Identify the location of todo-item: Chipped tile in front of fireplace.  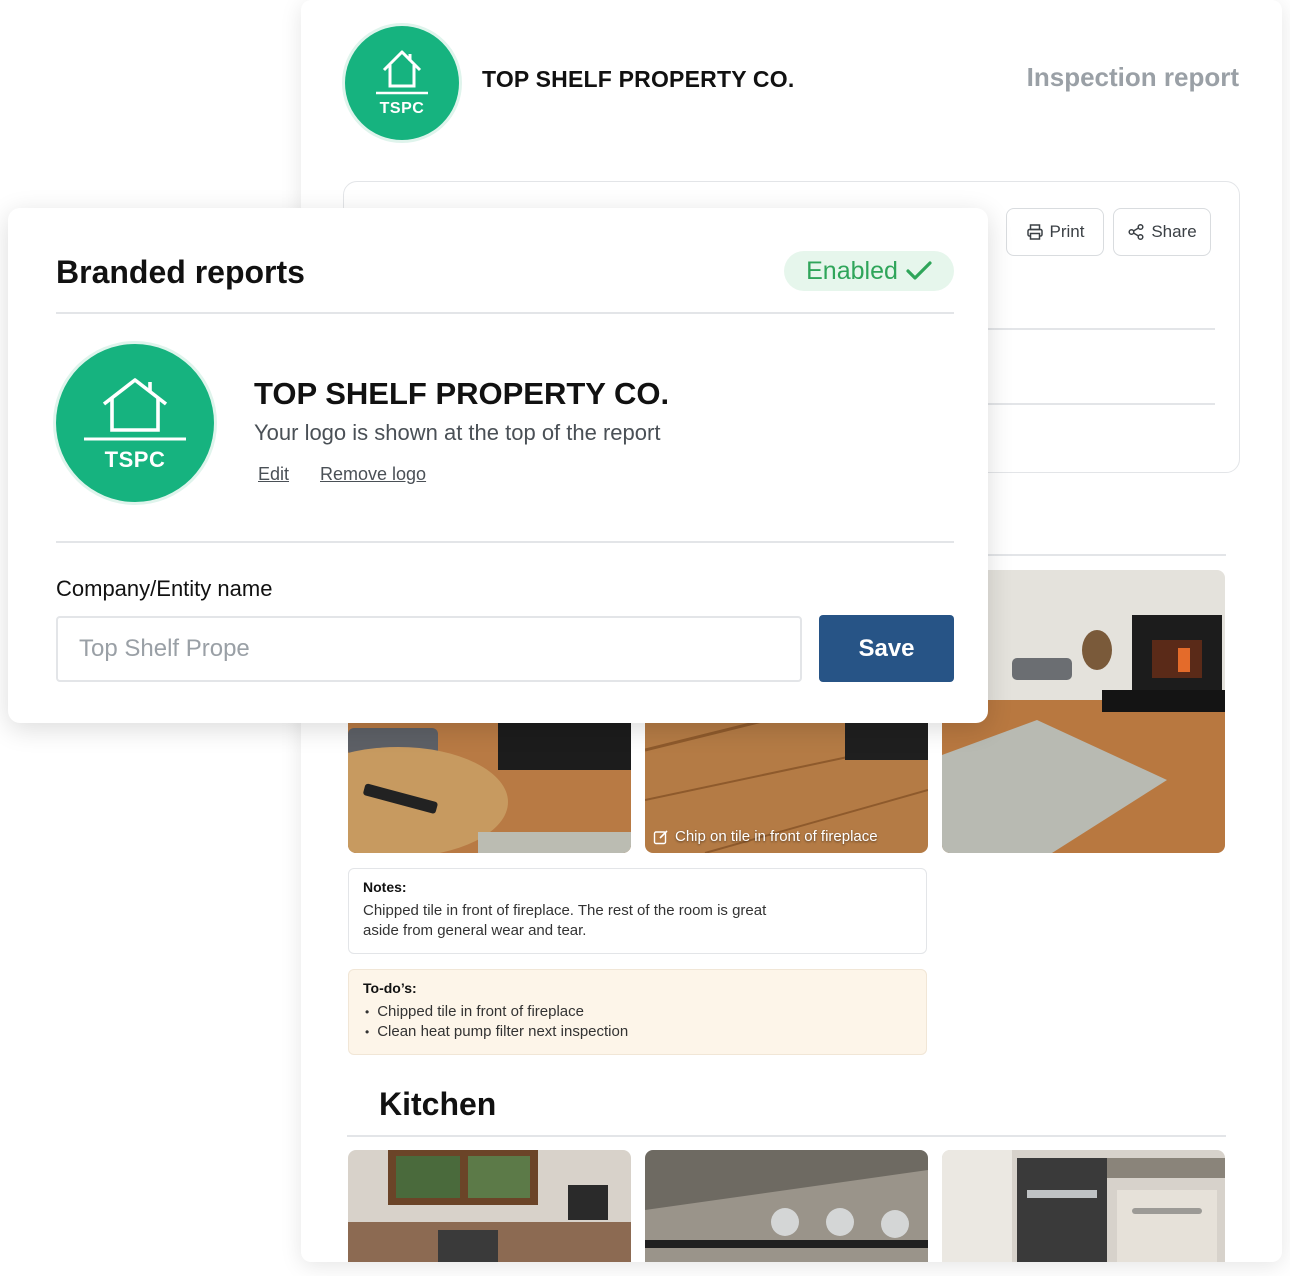
(638, 1012).